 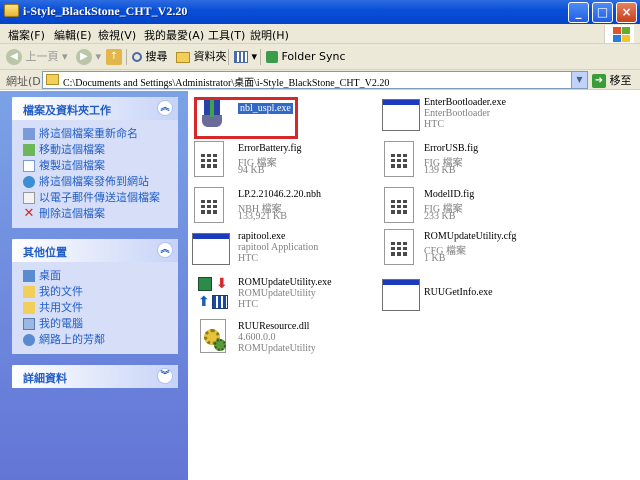 What do you see at coordinates (470, 236) in the screenshot?
I see `file-name: ROMUpdateUtility.cfg` at bounding box center [470, 236].